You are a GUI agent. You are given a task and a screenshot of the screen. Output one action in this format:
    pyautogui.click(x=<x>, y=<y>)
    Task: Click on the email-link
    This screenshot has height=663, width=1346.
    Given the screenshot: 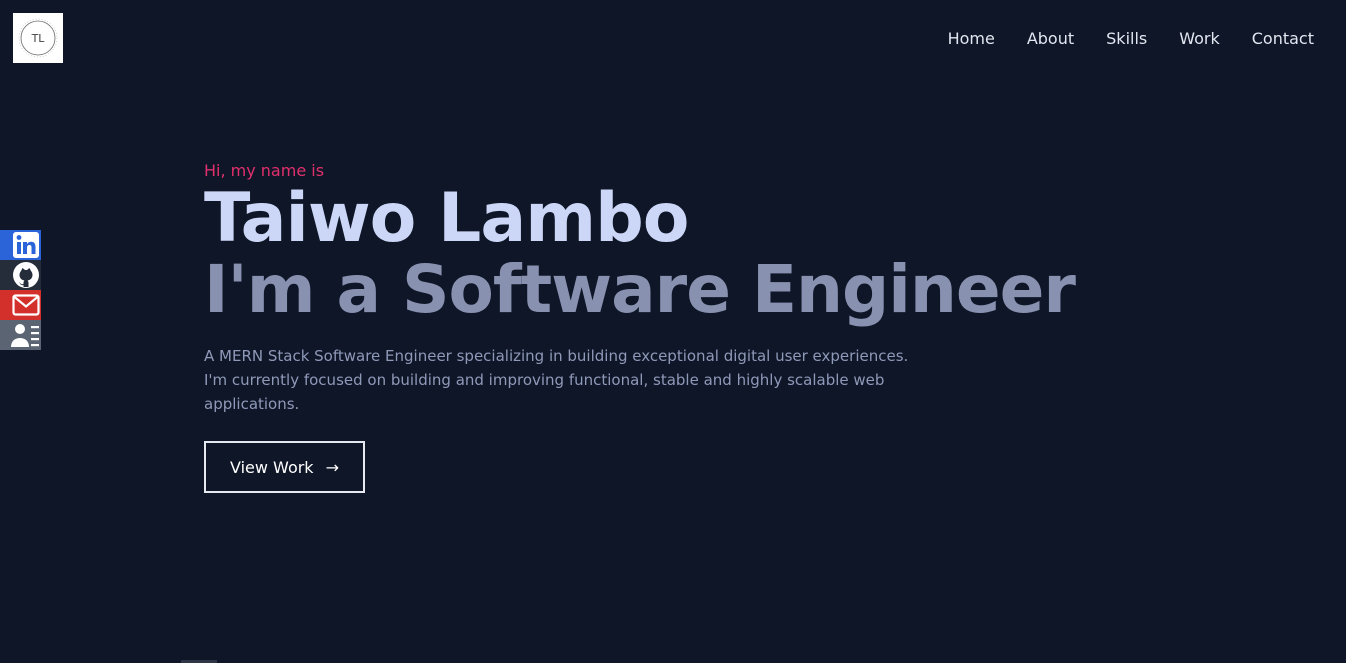 What is the action you would take?
    pyautogui.click(x=20, y=305)
    